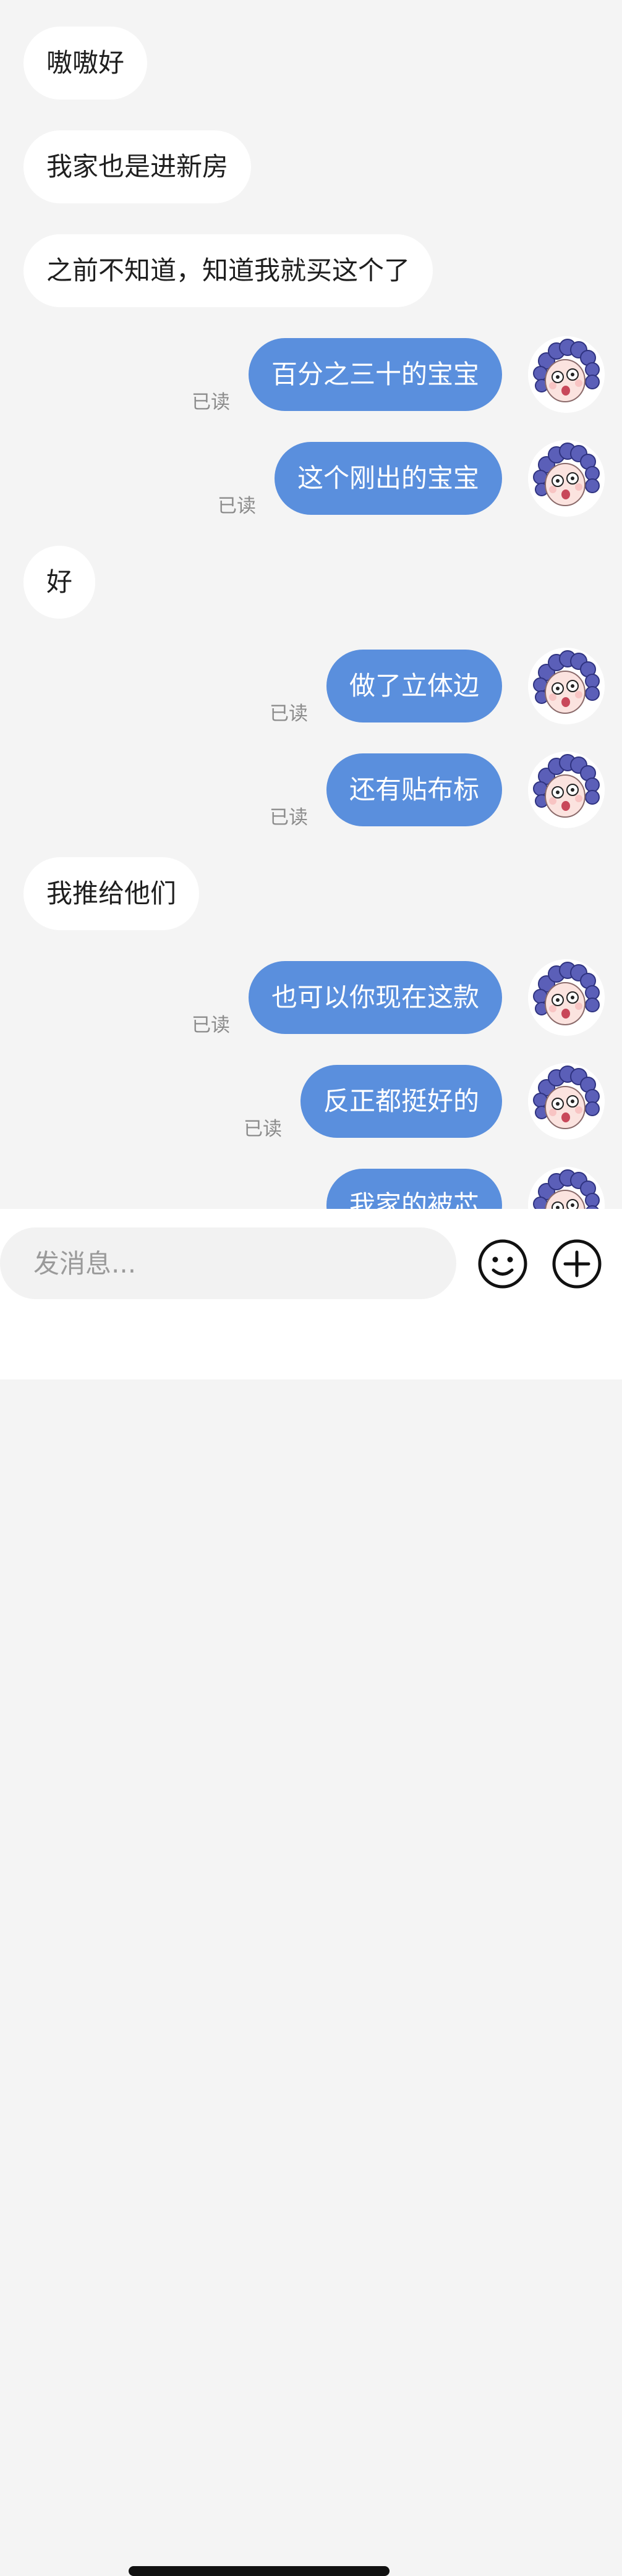 The image size is (622, 2576). Describe the element at coordinates (311, 63) in the screenshot. I see `incoming-message-row: 嗷嗷好` at that location.